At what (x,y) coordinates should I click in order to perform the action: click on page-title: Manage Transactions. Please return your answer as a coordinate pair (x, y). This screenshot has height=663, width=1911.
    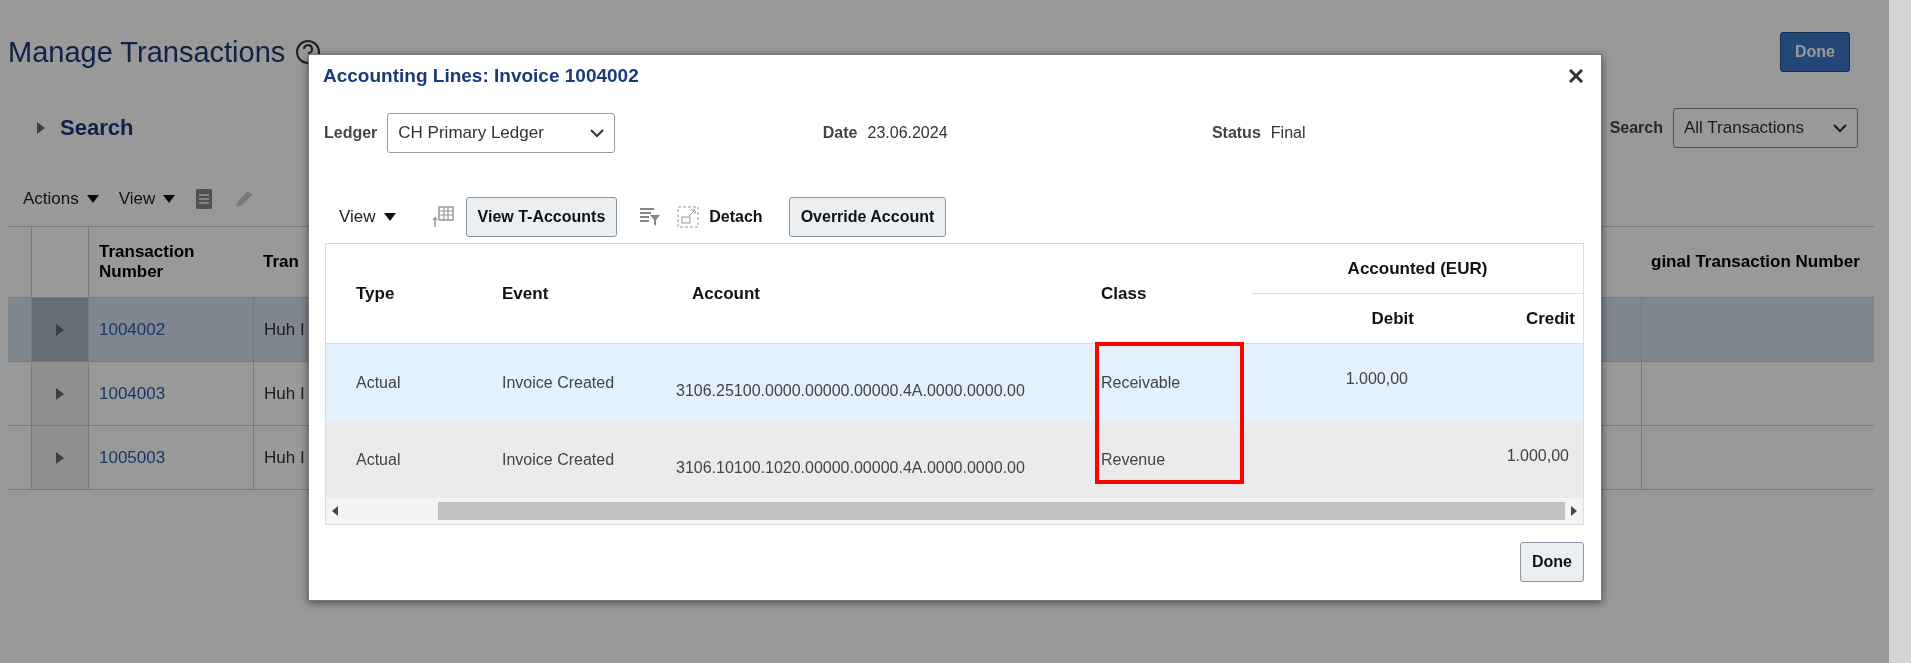
    Looking at the image, I should click on (147, 52).